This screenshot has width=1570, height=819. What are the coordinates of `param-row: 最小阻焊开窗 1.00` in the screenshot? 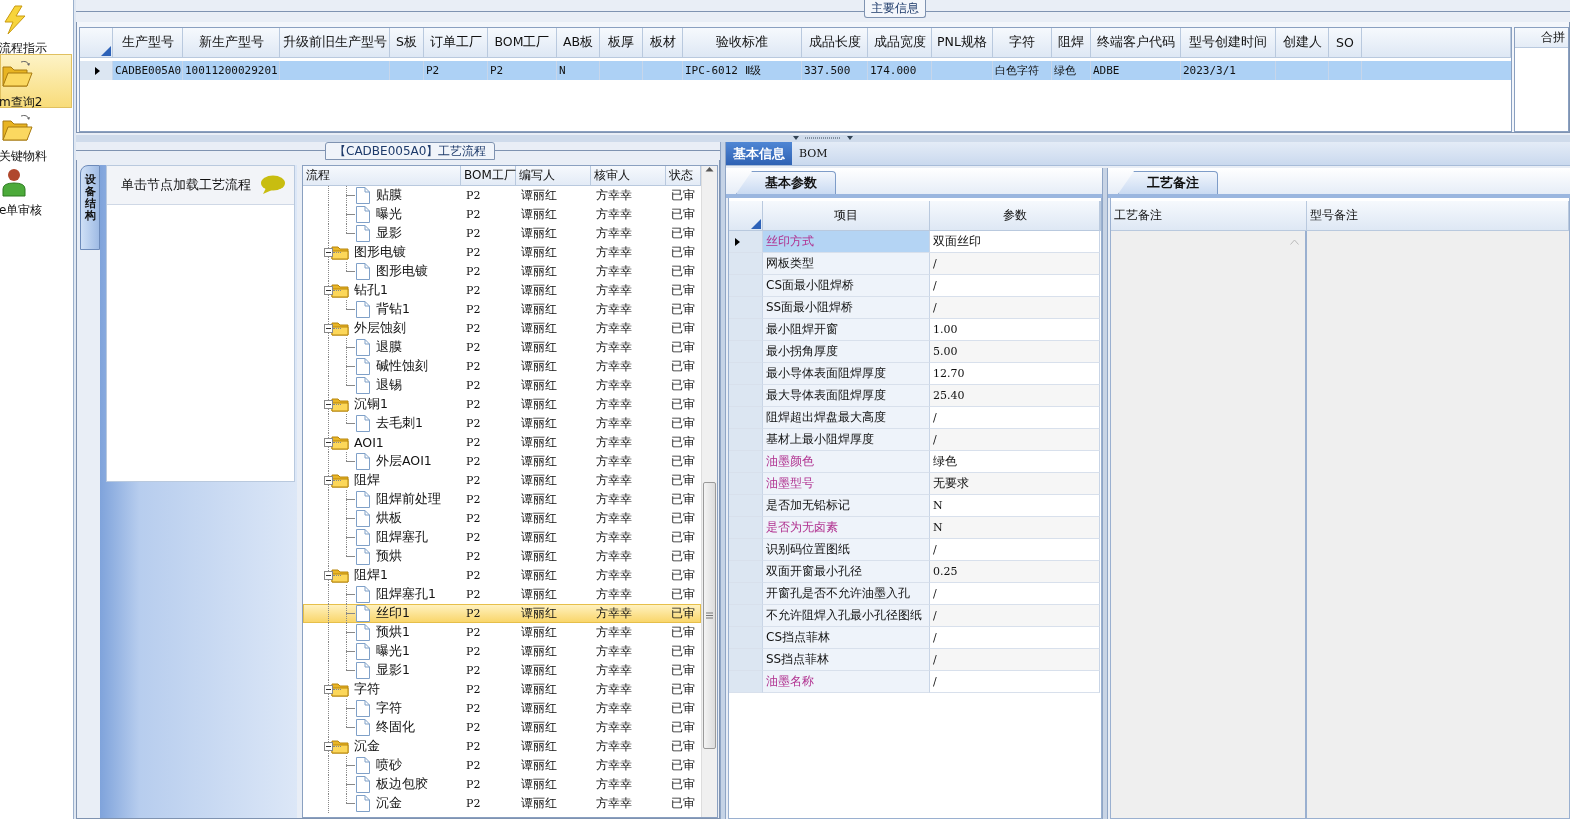 It's located at (915, 330).